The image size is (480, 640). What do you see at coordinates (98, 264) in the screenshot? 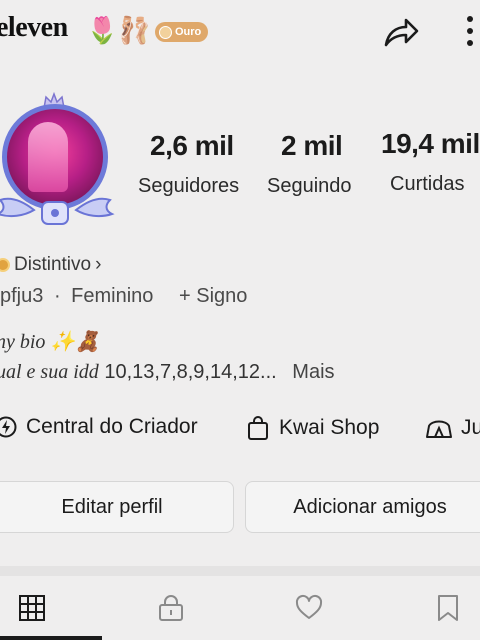
I see `chevron-right-icon: ›` at bounding box center [98, 264].